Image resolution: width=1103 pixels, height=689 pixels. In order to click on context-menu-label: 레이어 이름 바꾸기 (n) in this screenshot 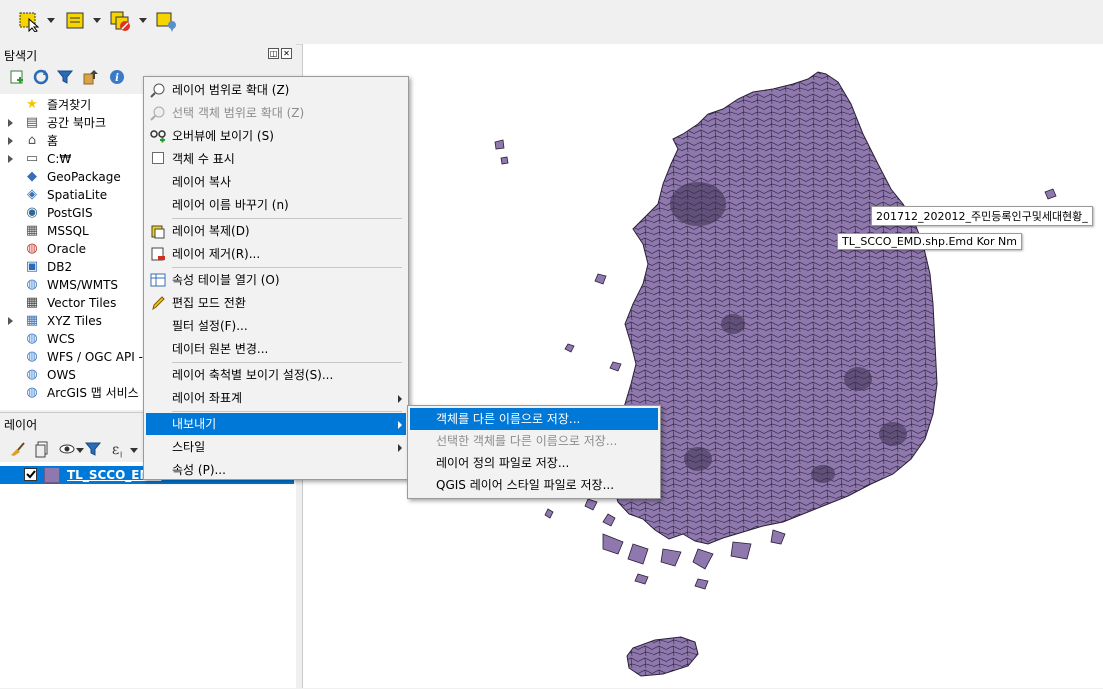, I will do `click(230, 205)`.